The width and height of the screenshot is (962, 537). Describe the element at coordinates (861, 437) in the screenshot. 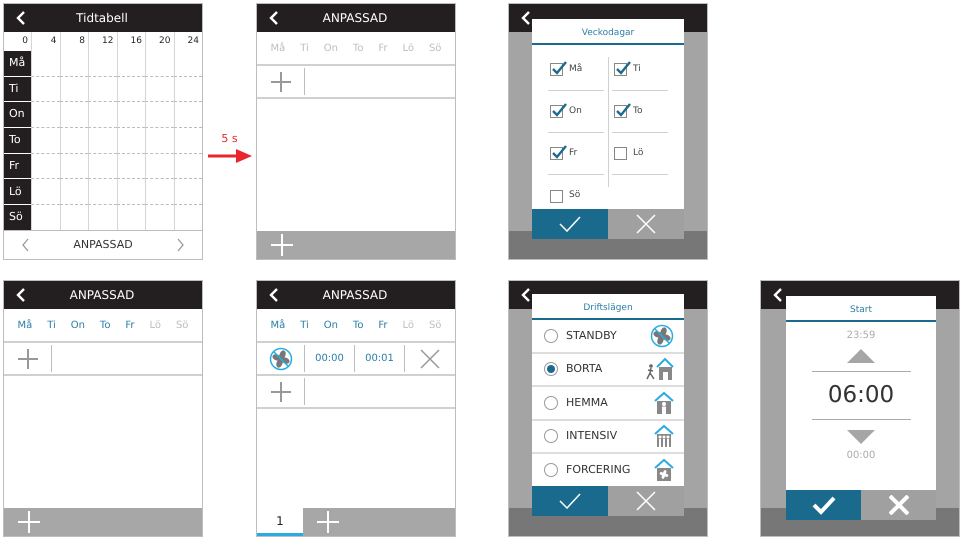

I see `down-arrow-icon` at that location.